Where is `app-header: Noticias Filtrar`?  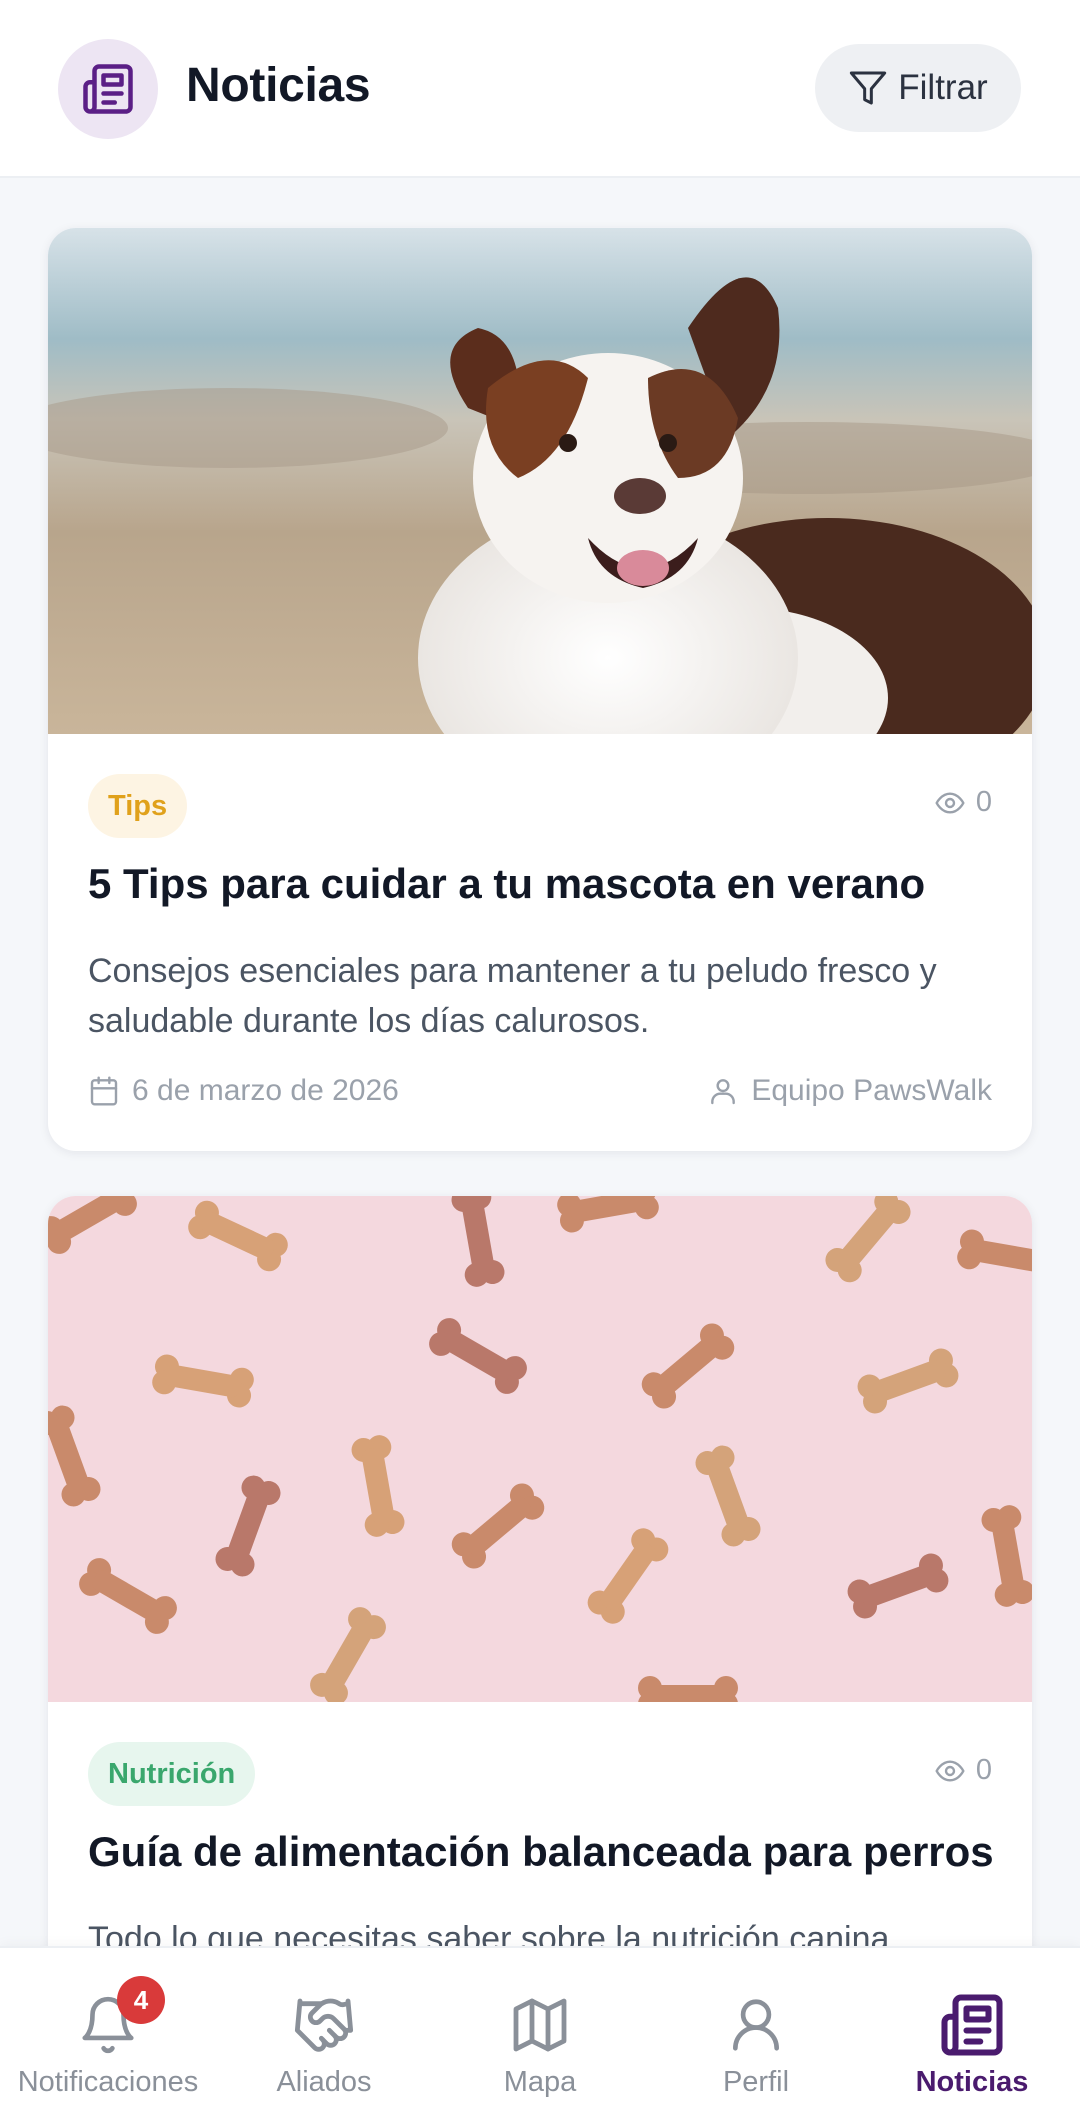
app-header: Noticias Filtrar is located at coordinates (540, 89).